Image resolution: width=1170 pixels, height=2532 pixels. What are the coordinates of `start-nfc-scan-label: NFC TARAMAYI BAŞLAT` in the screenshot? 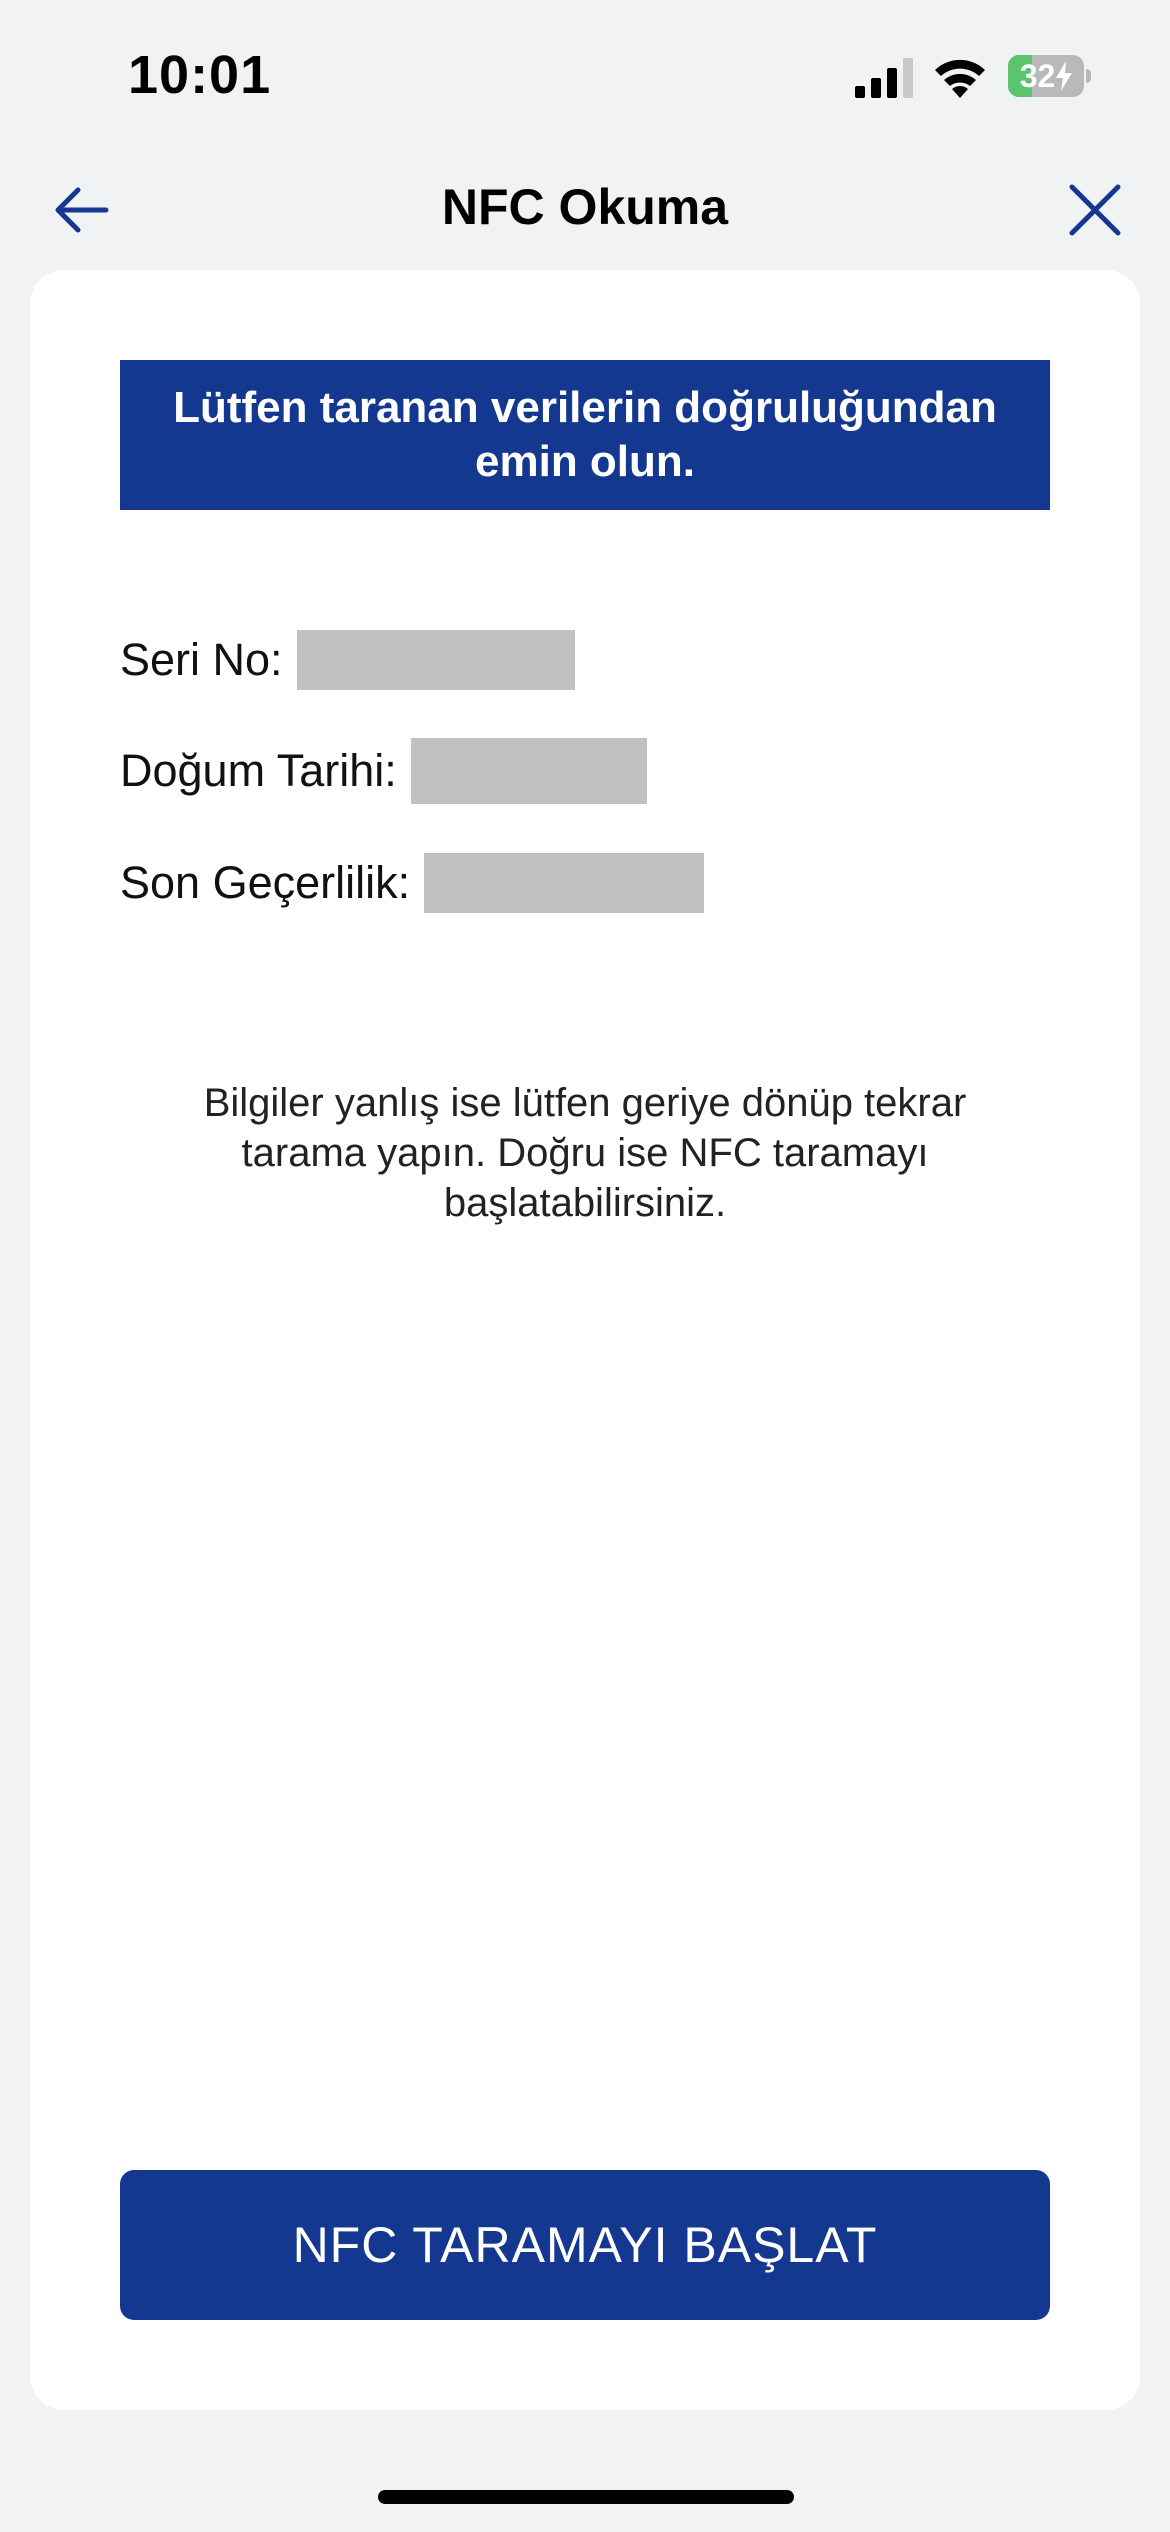 It's located at (585, 2245).